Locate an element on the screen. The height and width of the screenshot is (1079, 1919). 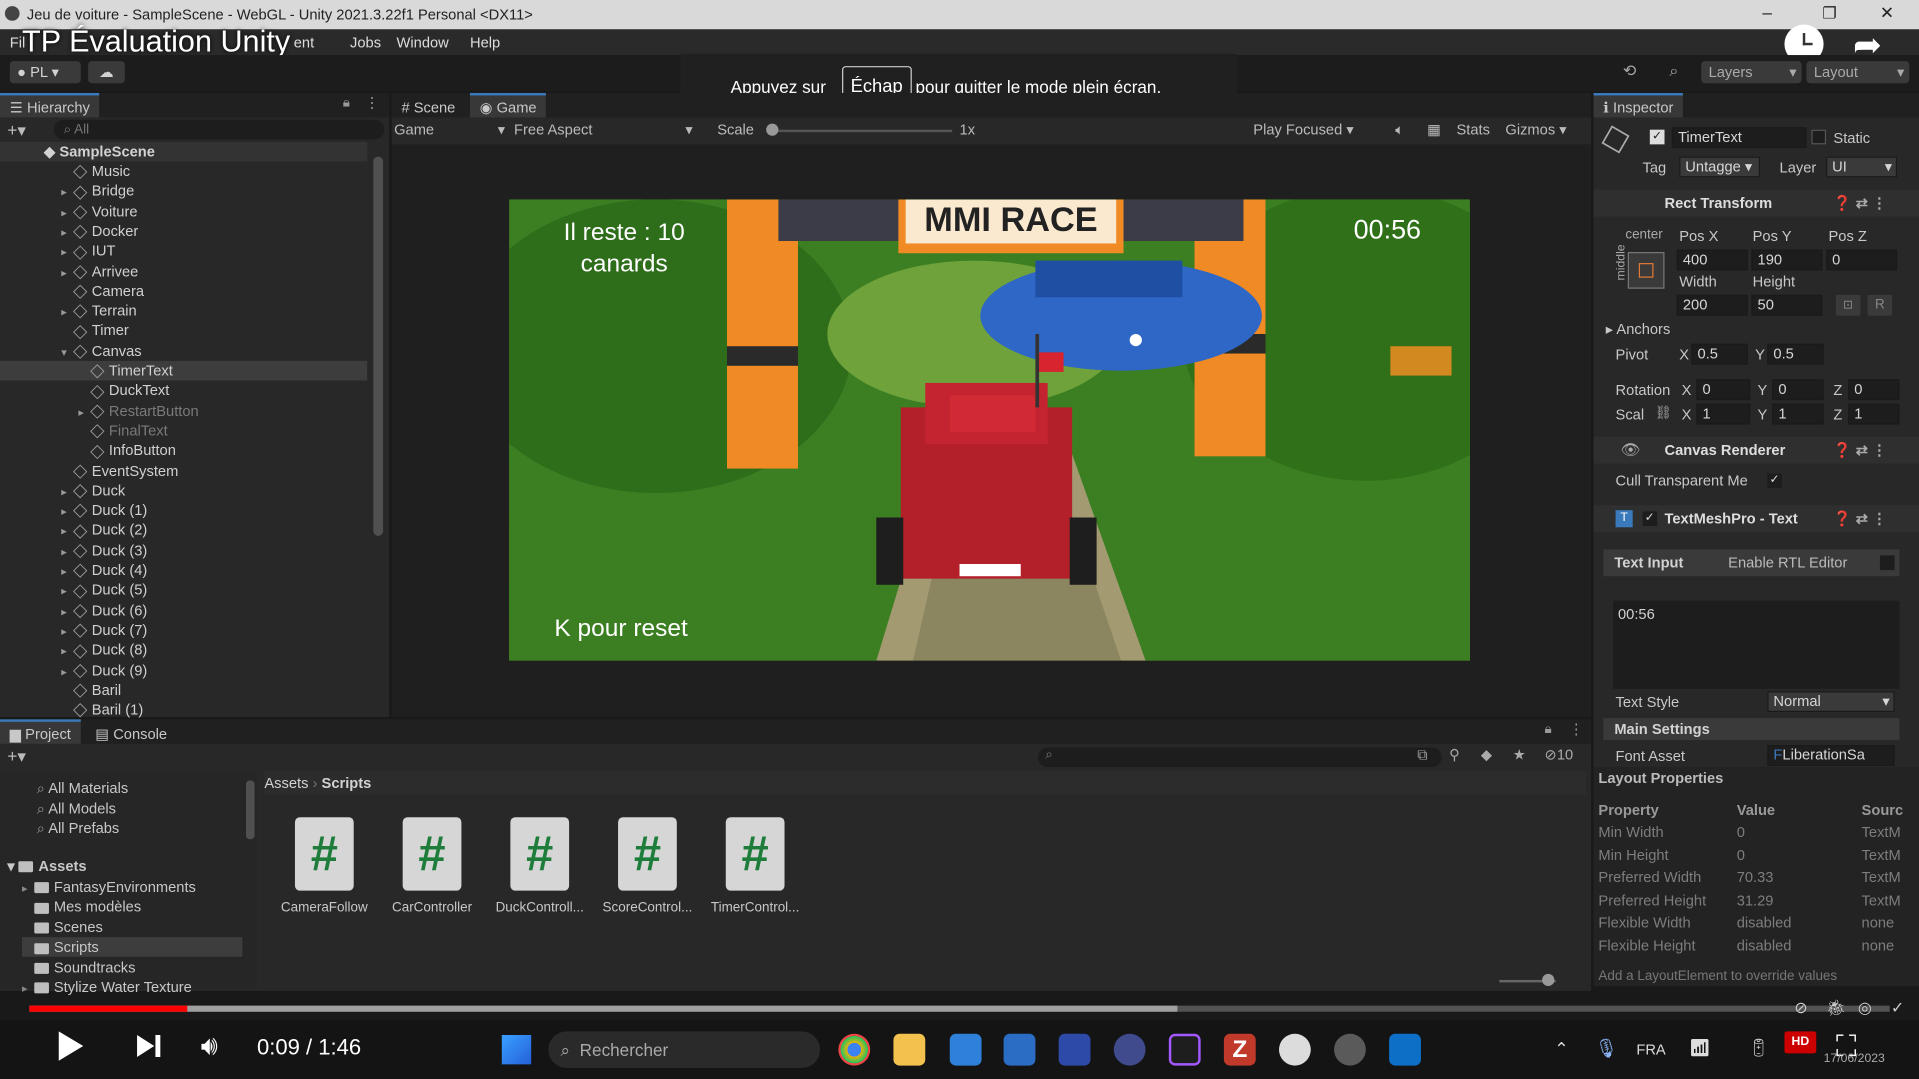
text-style-dropdown: Normal ▾ is located at coordinates (1831, 702).